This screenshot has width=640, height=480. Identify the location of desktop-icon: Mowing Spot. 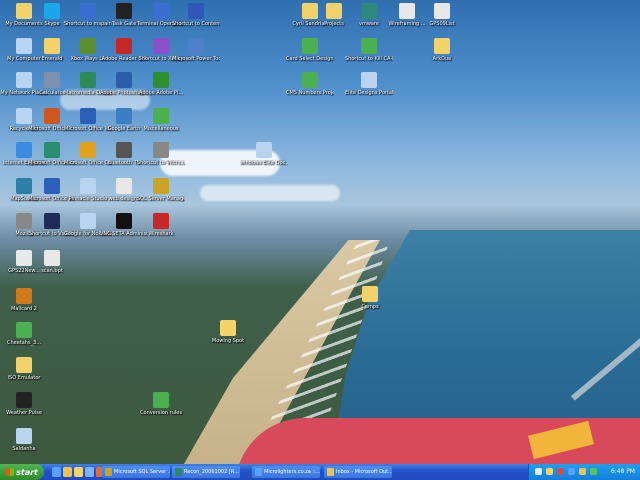
(228, 332).